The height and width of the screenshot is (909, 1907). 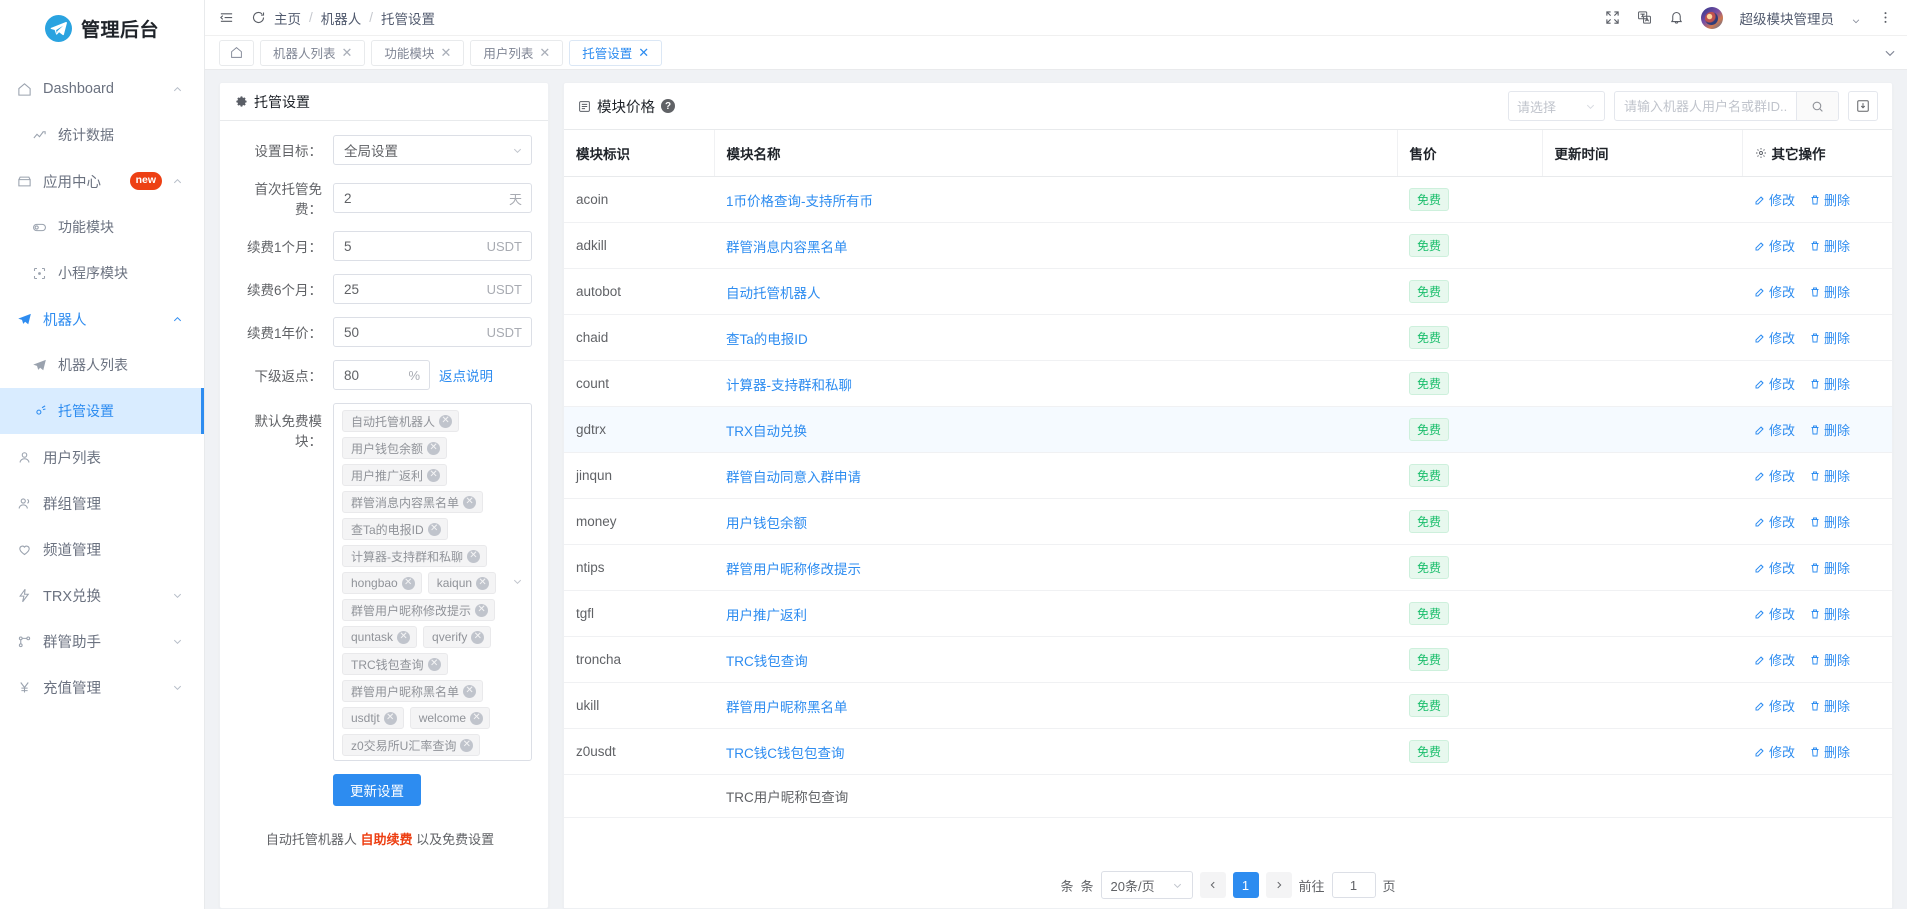 I want to click on export-icon, so click(x=1863, y=106).